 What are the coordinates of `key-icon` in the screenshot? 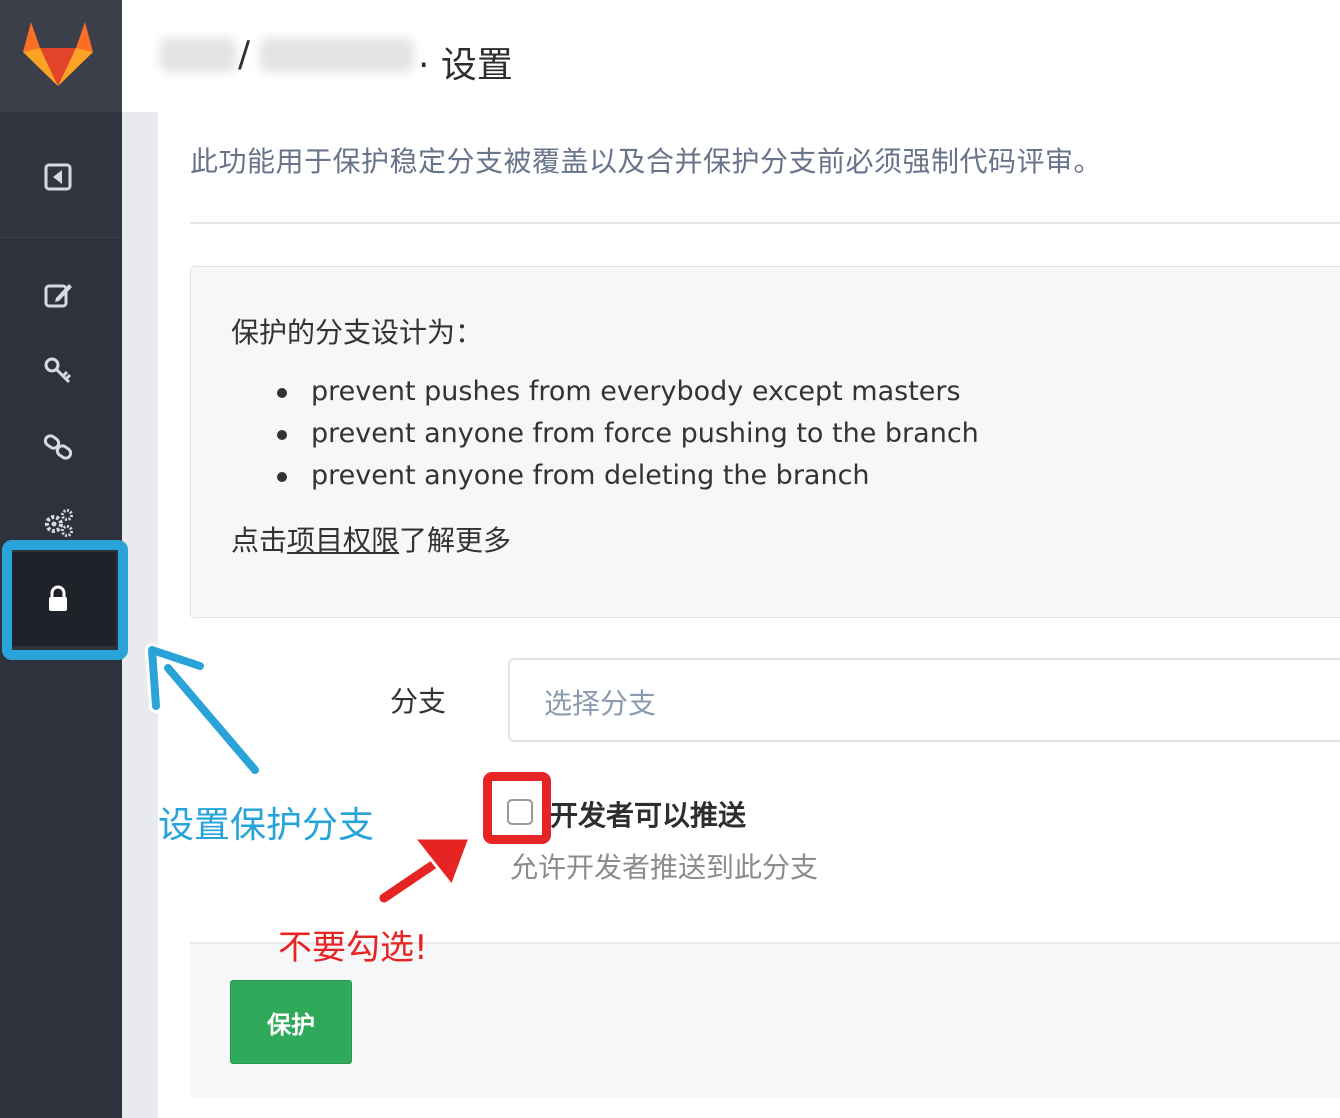 It's located at (58, 371).